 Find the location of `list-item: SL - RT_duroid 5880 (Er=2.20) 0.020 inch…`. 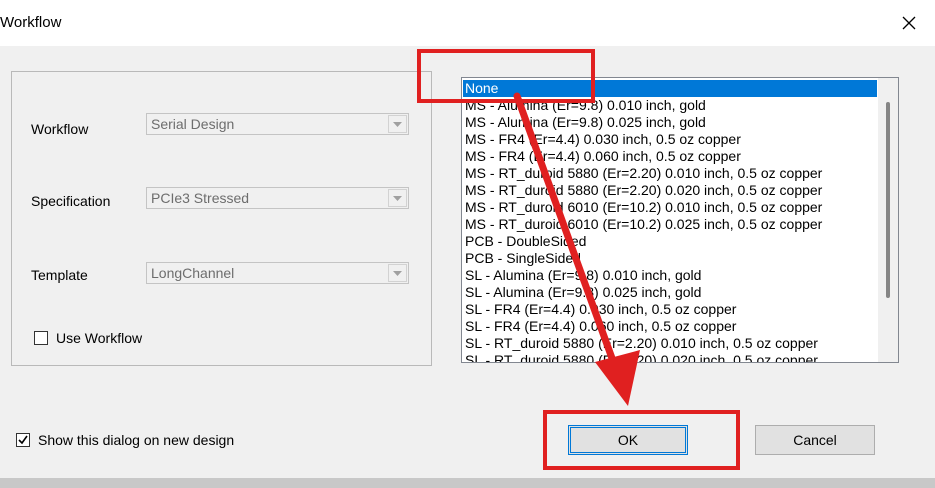

list-item: SL - RT_duroid 5880 (Er=2.20) 0.020 inch… is located at coordinates (670, 357).